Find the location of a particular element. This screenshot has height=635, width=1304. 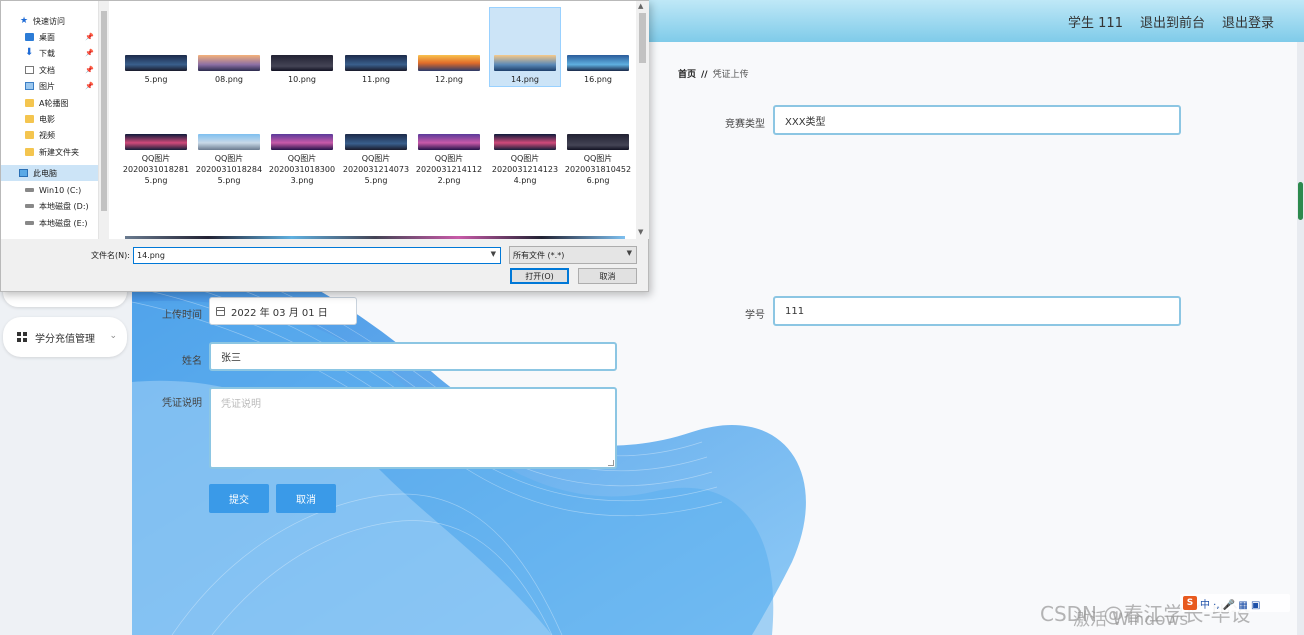

file-item: 5.png is located at coordinates (156, 70).